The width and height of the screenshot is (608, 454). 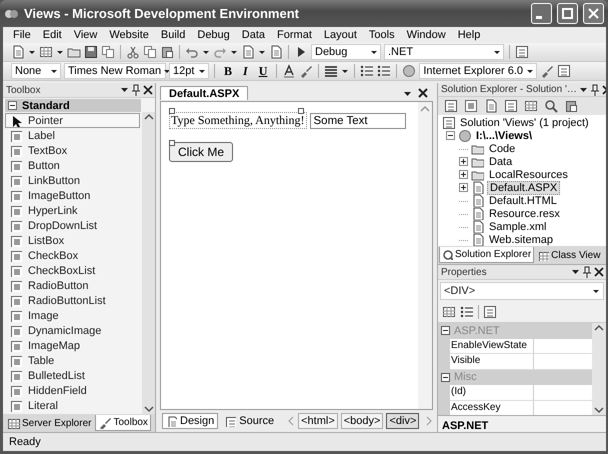 I want to click on menu-item: Format, so click(x=294, y=35).